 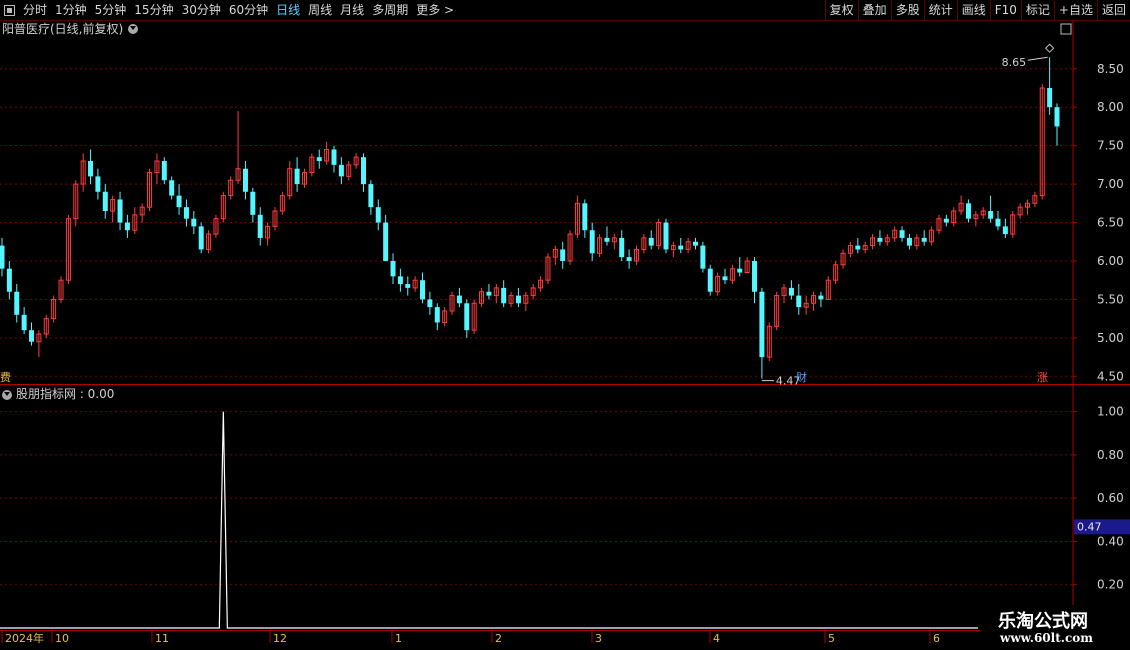 I want to click on indicator-tick-label: 1.00, so click(x=1110, y=412).